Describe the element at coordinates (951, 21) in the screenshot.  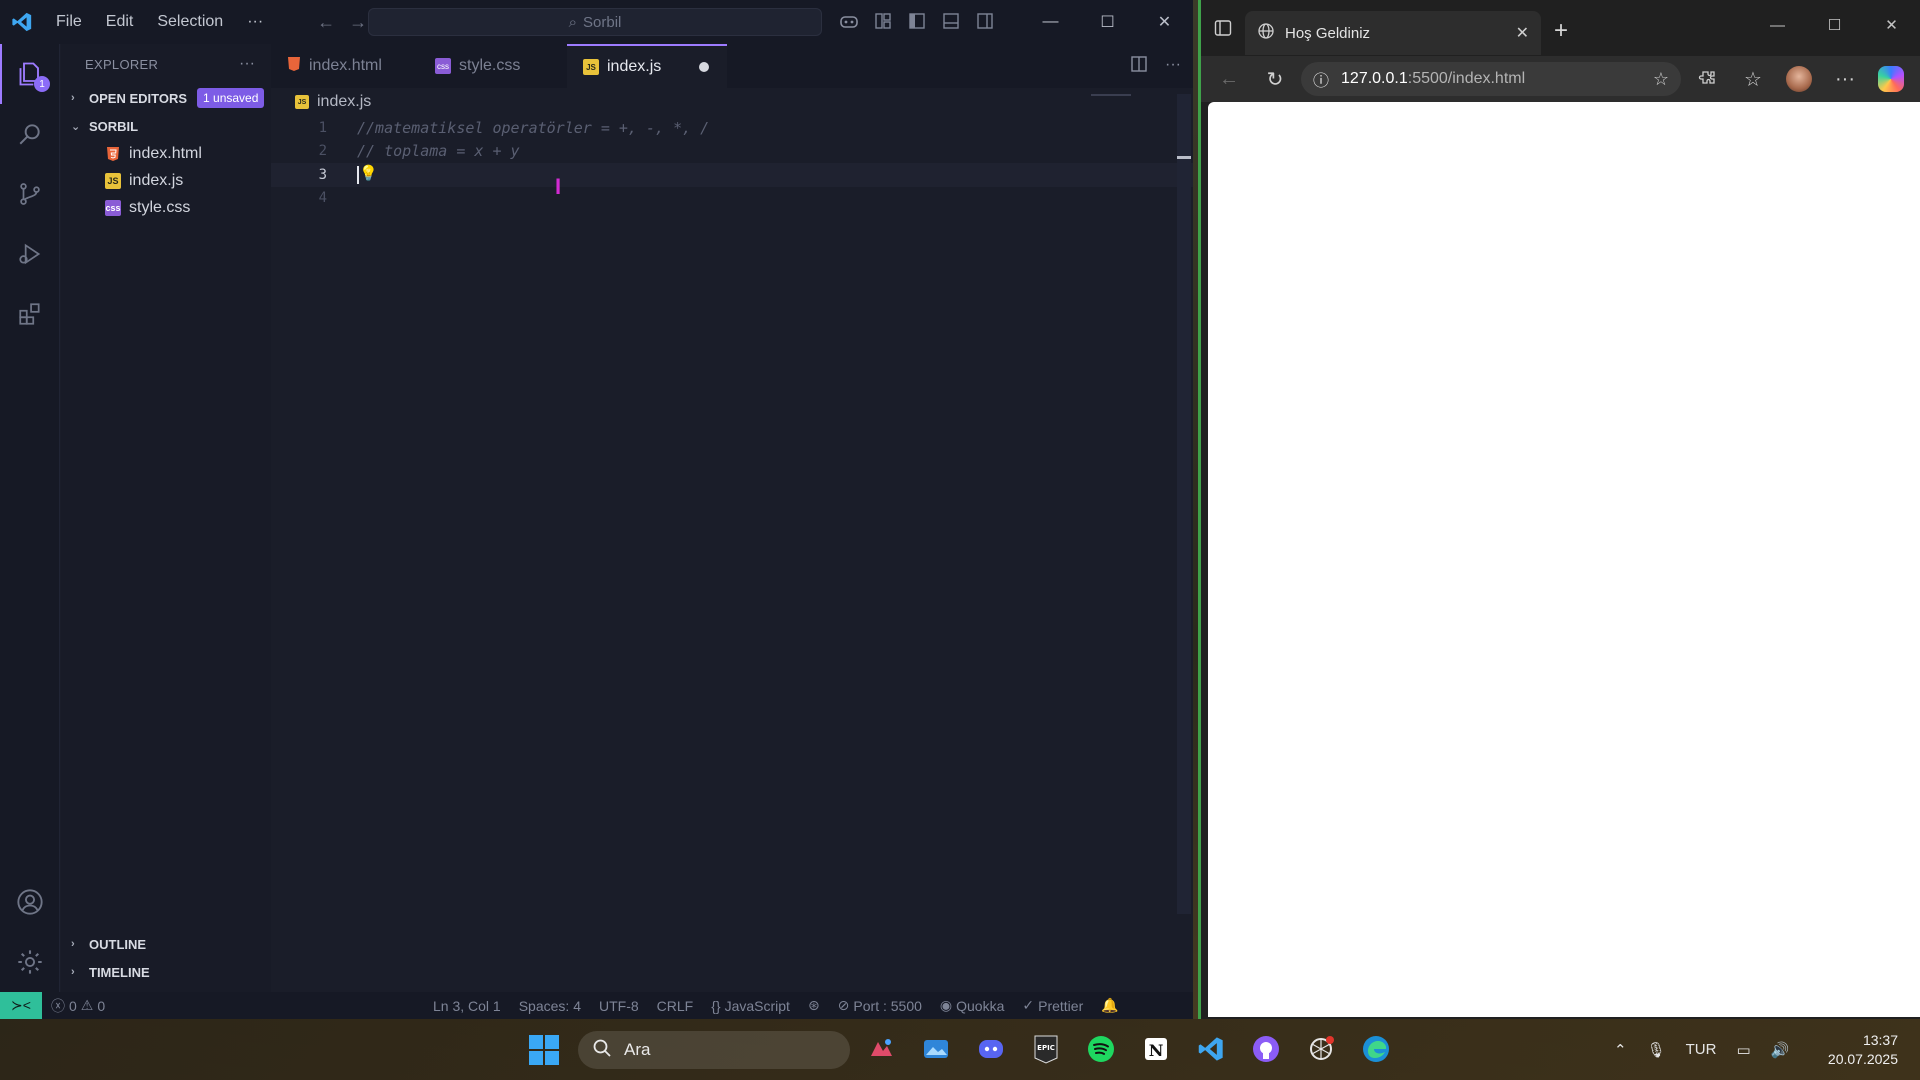
I see `toggle-panel-icon` at that location.